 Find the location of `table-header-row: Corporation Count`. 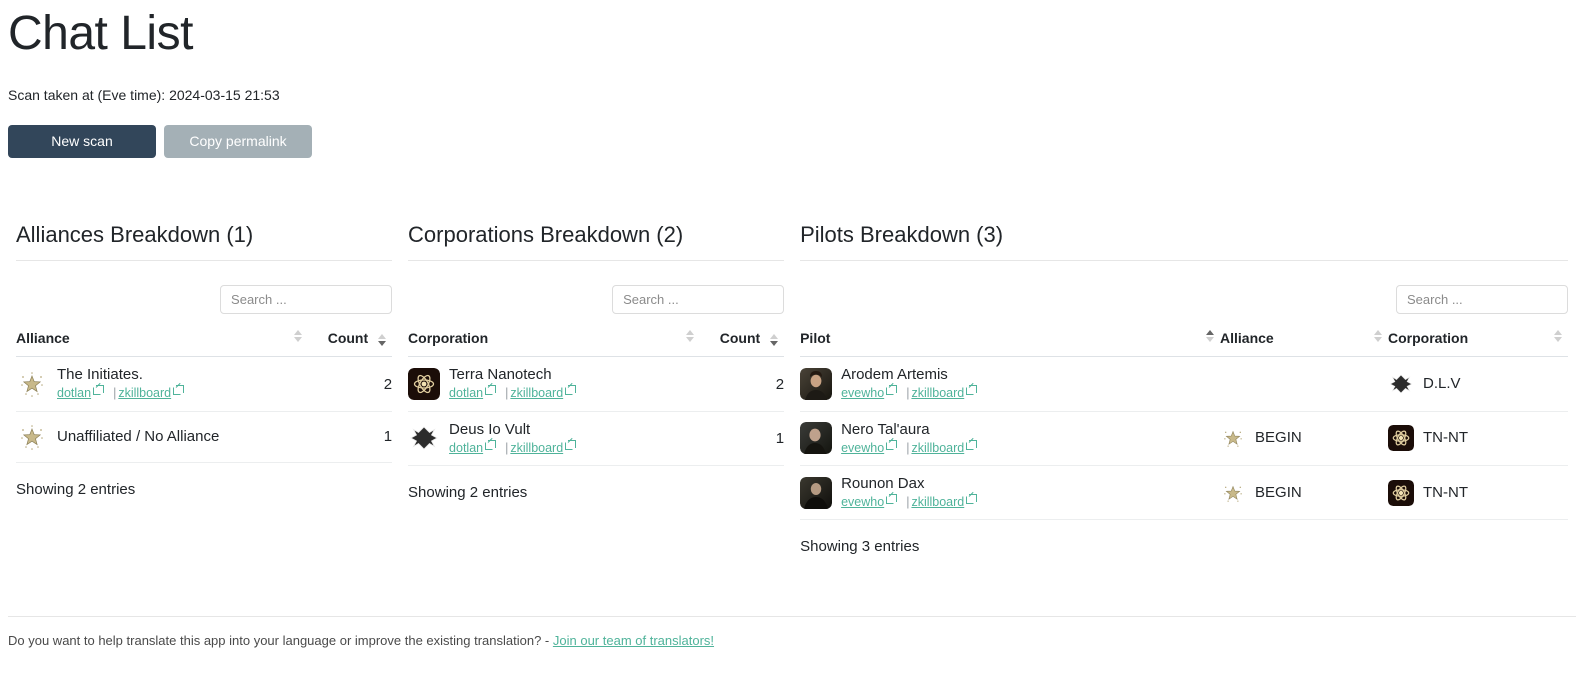

table-header-row: Corporation Count is located at coordinates (596, 341).